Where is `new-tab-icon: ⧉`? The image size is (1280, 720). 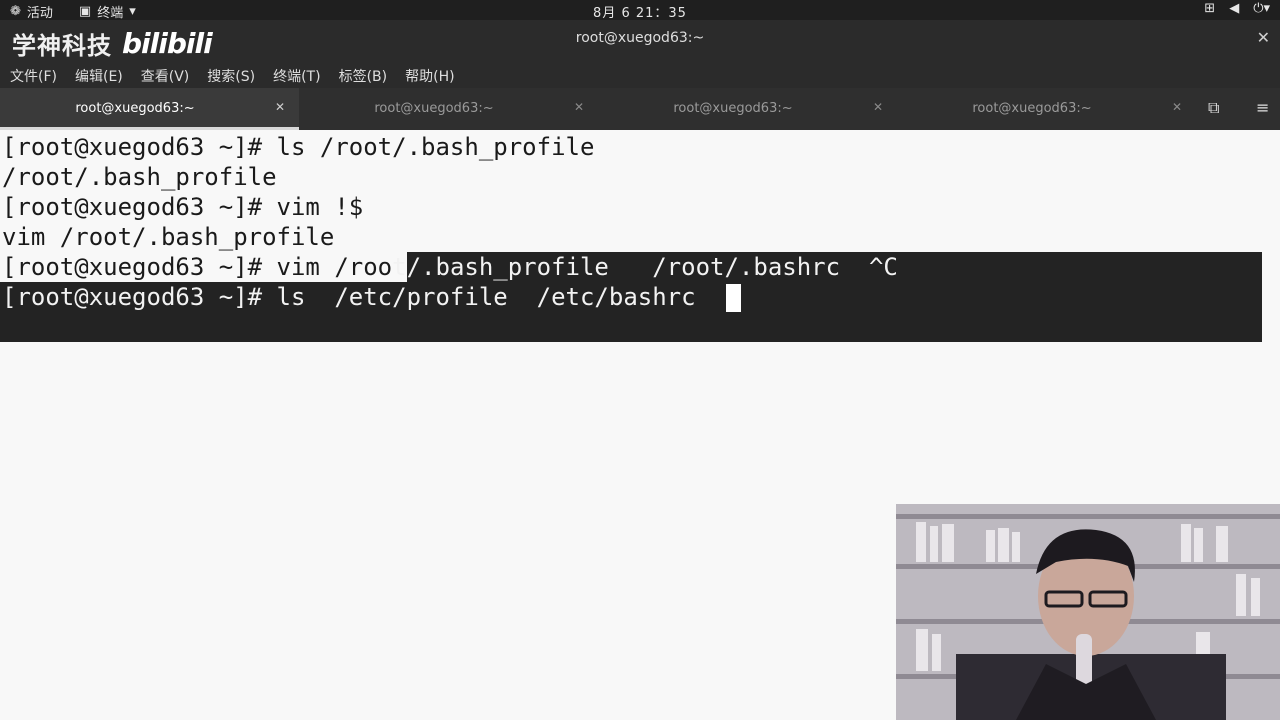 new-tab-icon: ⧉ is located at coordinates (1213, 108).